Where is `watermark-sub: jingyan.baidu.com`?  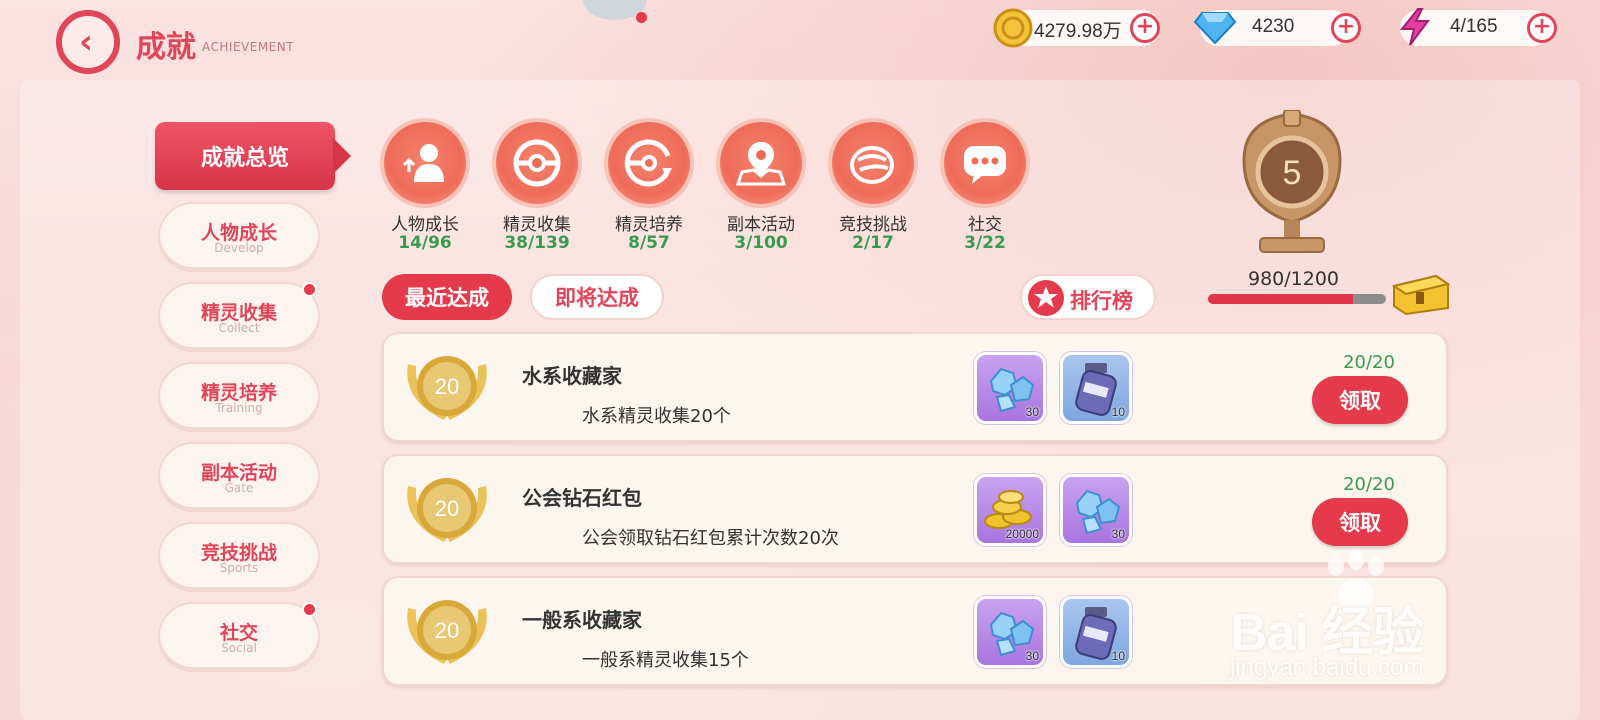 watermark-sub: jingyan.baidu.com is located at coordinates (1327, 667).